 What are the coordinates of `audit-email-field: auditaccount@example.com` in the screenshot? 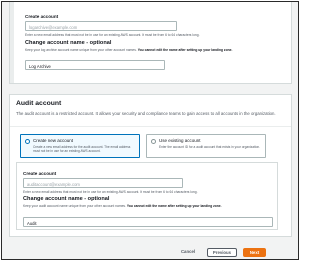 It's located at (103, 183).